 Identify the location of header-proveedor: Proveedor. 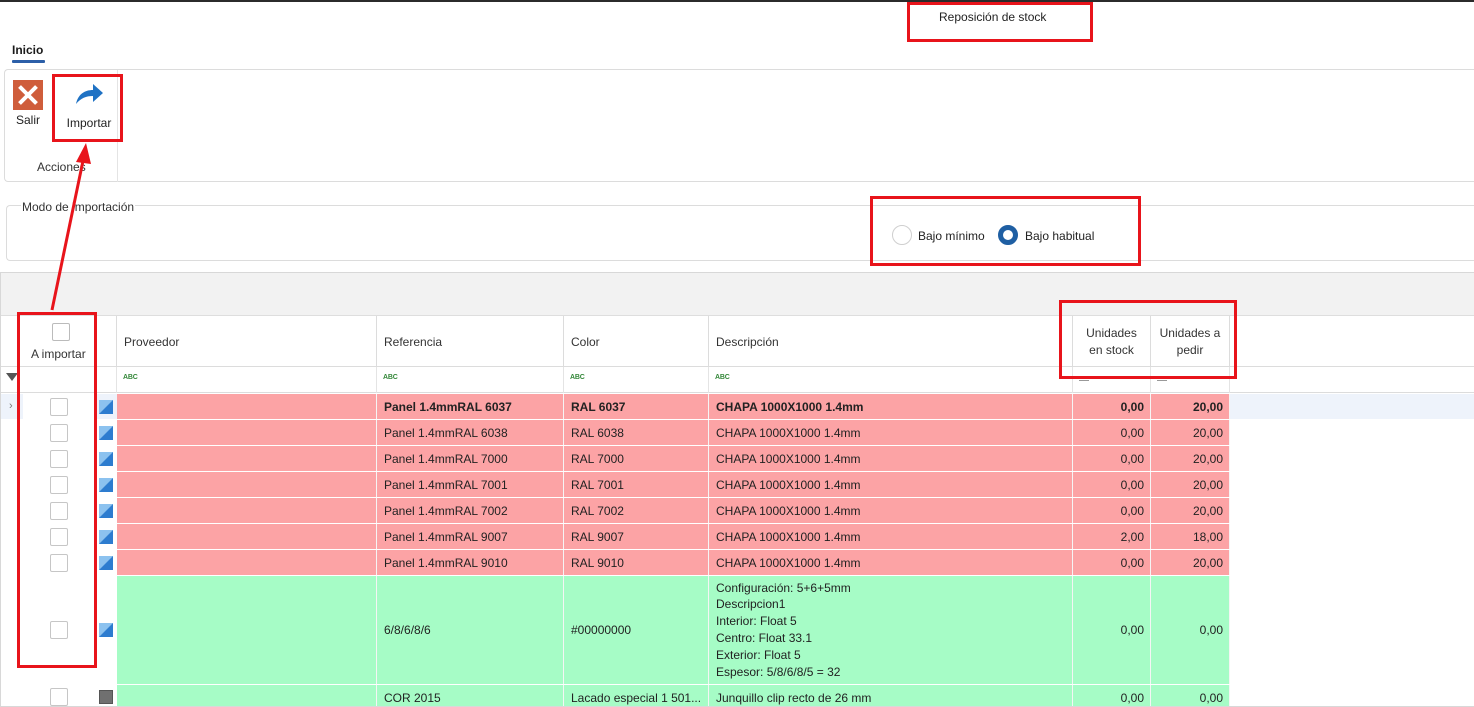
(247, 341).